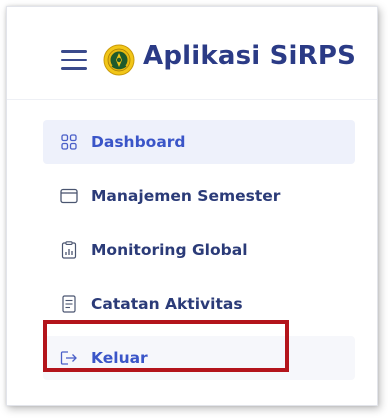 The height and width of the screenshot is (419, 388). I want to click on sidebar-item-label: Catatan Aktivitas, so click(167, 304).